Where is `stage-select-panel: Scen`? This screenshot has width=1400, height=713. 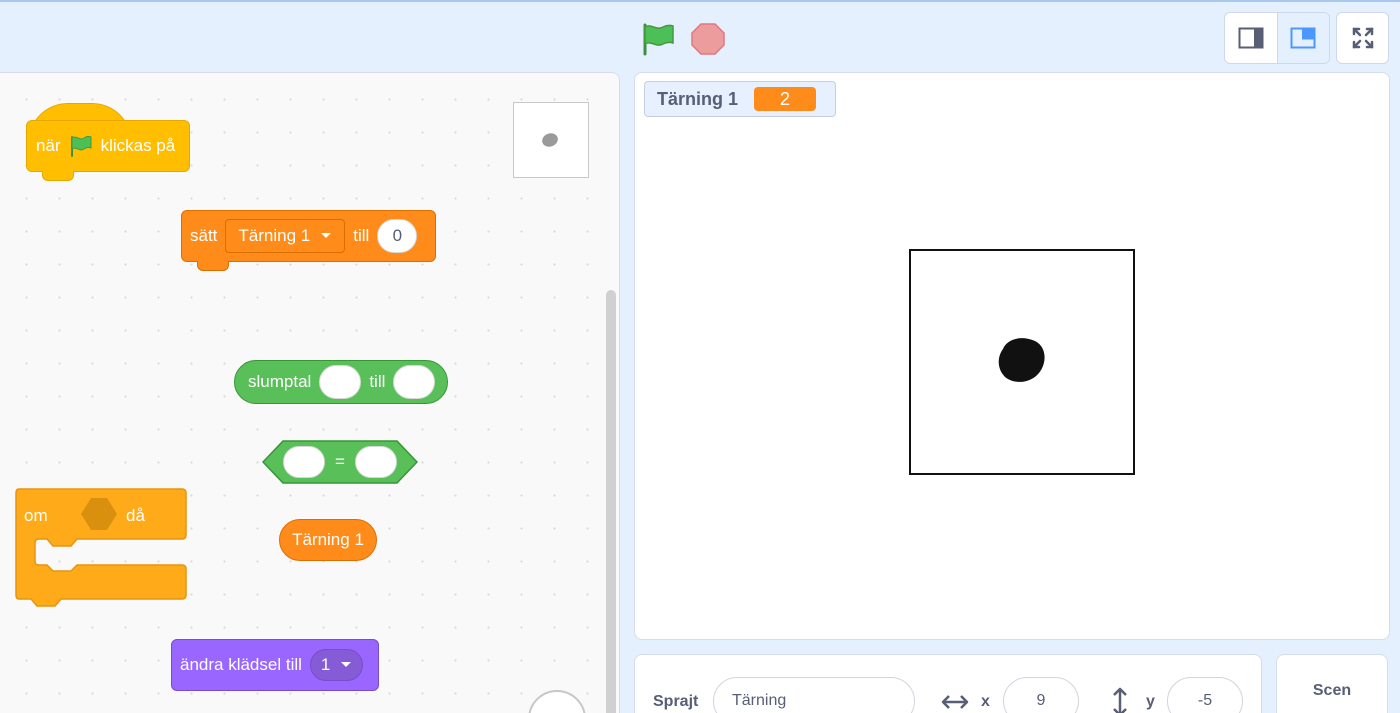 stage-select-panel: Scen is located at coordinates (1332, 683).